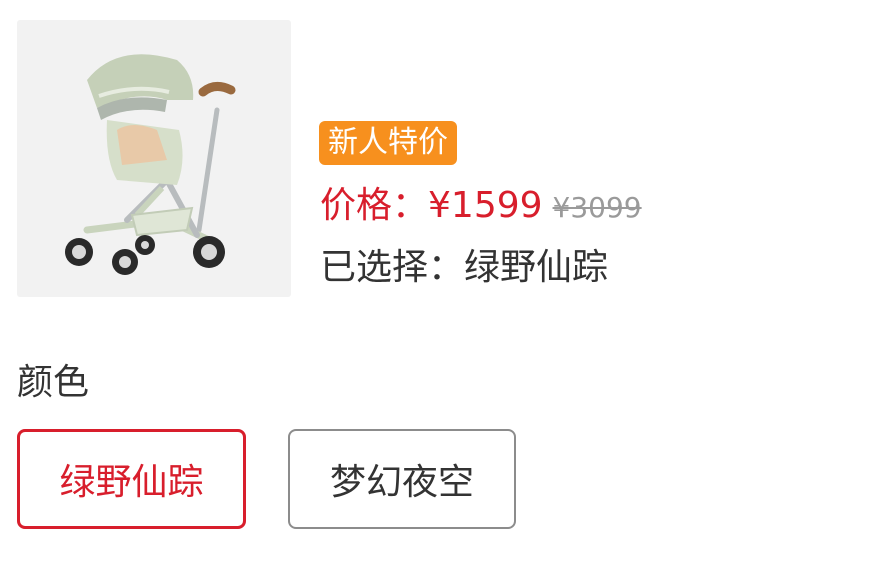 This screenshot has width=893, height=585. Describe the element at coordinates (536, 267) in the screenshot. I see `selected-value: 绿野仙踪` at that location.